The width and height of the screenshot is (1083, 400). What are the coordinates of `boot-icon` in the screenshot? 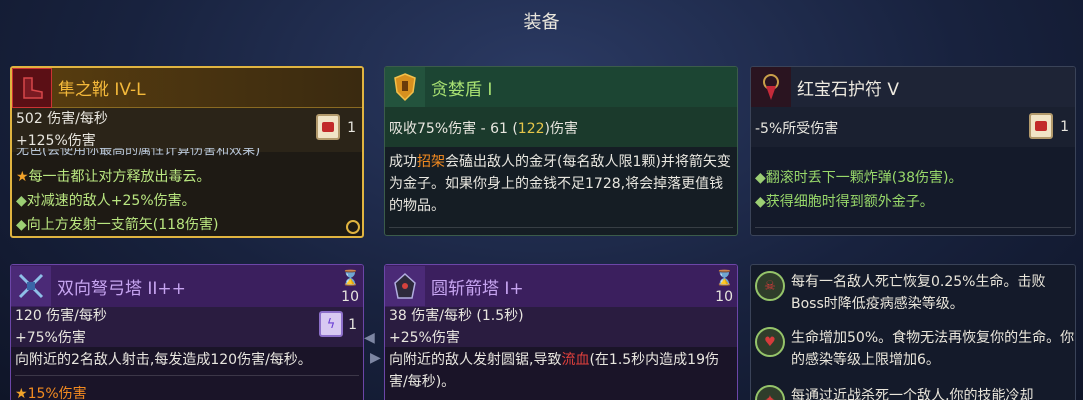 It's located at (32, 88).